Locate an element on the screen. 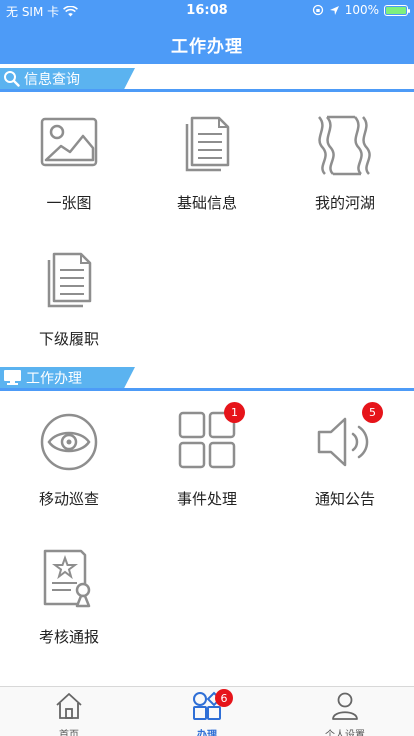 Image resolution: width=414 pixels, height=736 pixels. grid-item-notices: 5 通知公告 is located at coordinates (345, 455).